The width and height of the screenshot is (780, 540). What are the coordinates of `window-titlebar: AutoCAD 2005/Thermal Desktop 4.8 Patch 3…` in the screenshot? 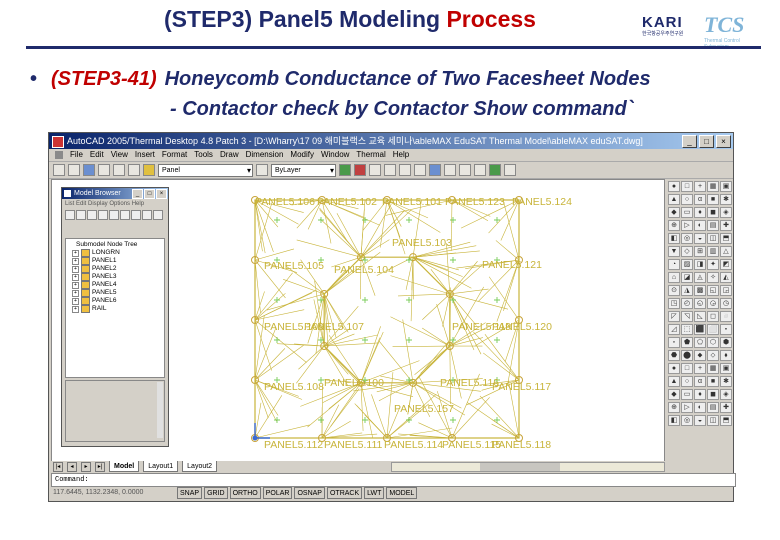 It's located at (391, 141).